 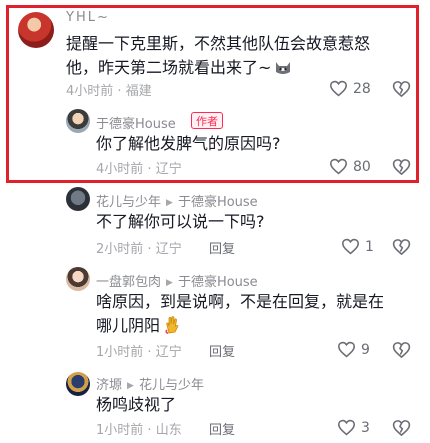 What do you see at coordinates (138, 91) in the screenshot?
I see `comment-location: 福建` at bounding box center [138, 91].